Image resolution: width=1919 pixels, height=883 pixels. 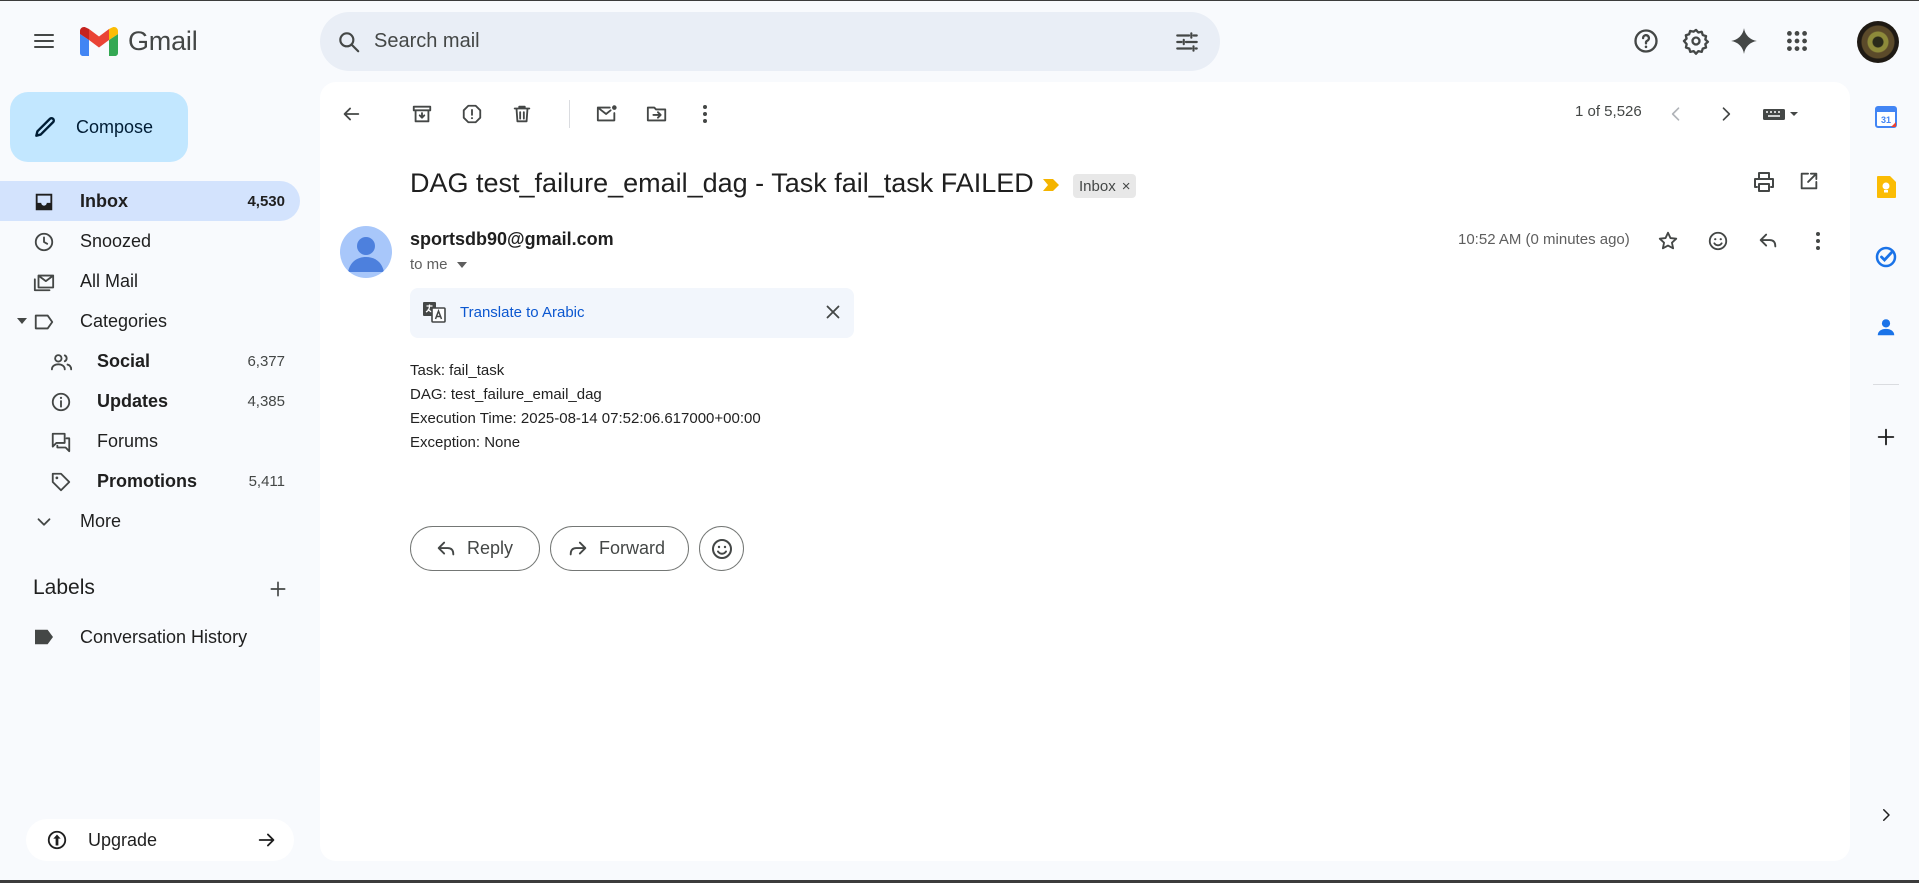 What do you see at coordinates (267, 840) in the screenshot?
I see `arrow-right-icon` at bounding box center [267, 840].